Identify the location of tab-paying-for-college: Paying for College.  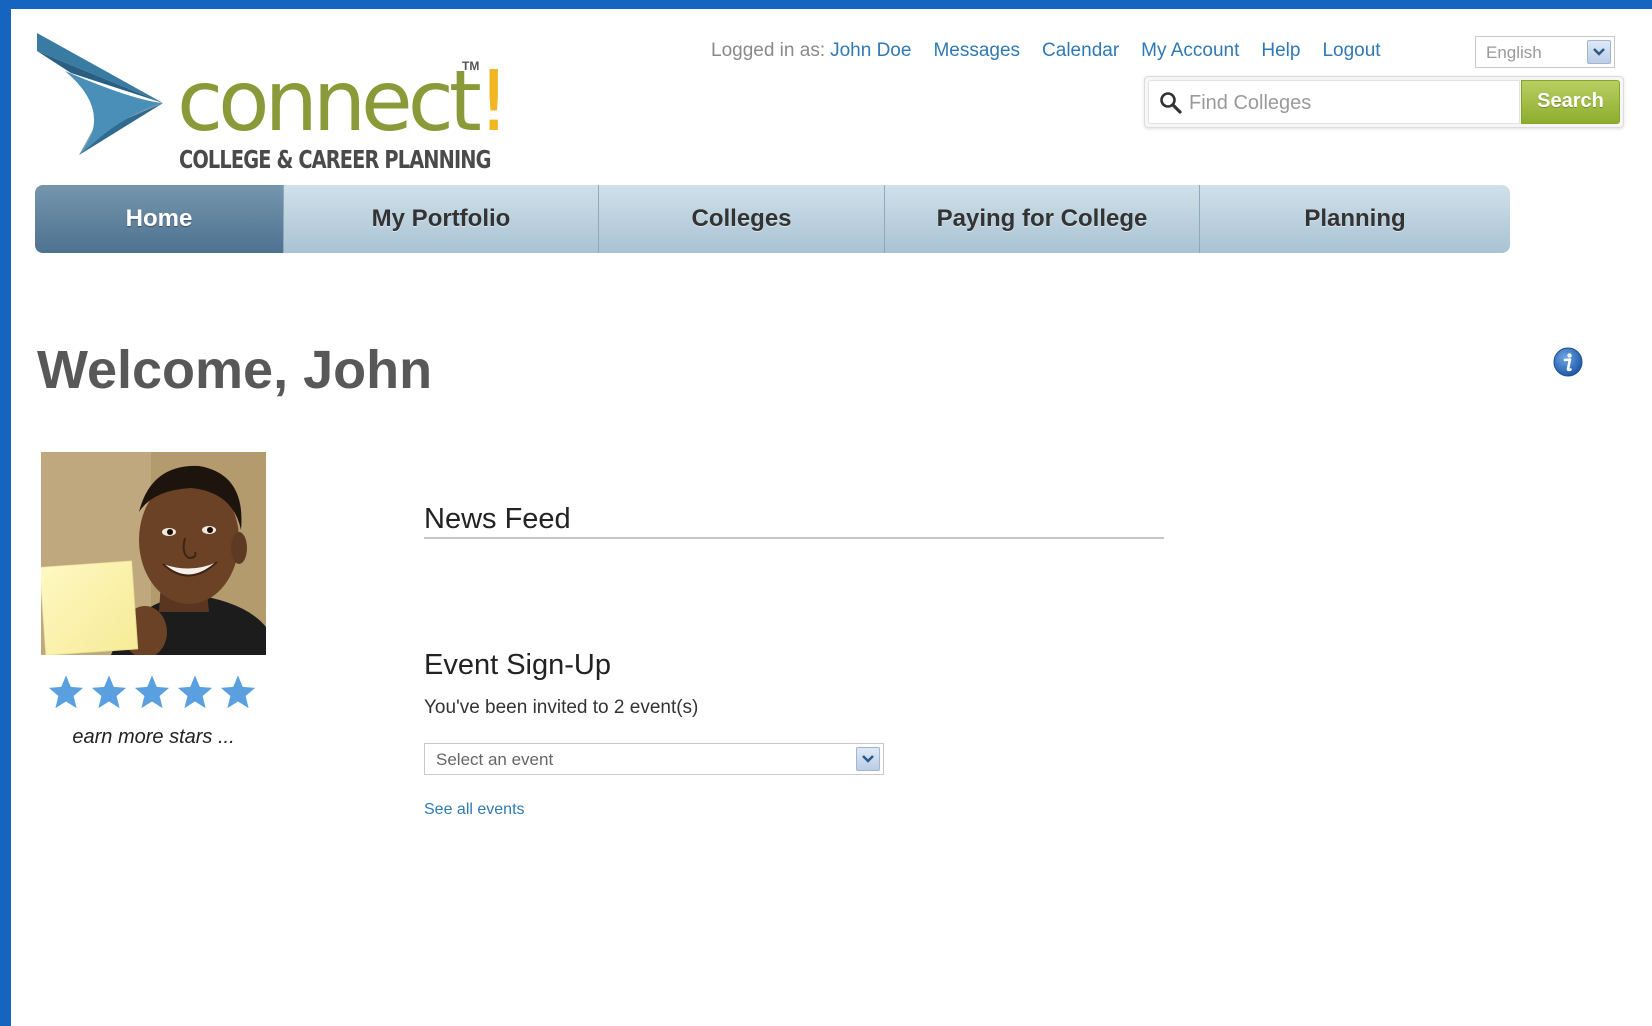
(1042, 219).